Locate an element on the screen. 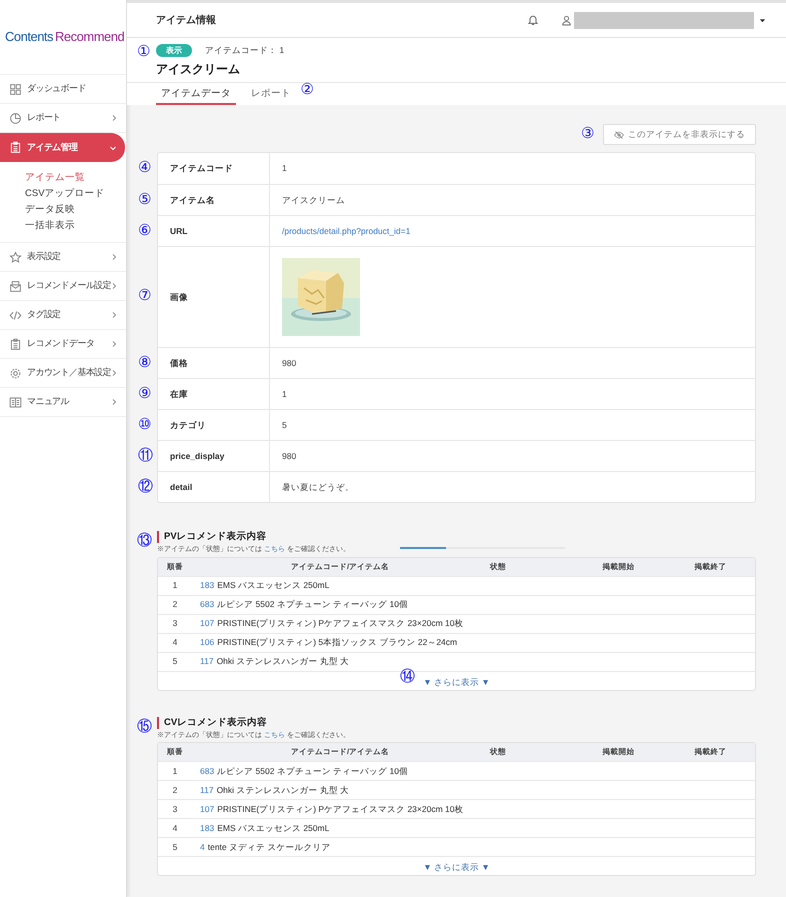 The image size is (786, 897). url-link: /products/detail.php?product_id=1 is located at coordinates (346, 231).